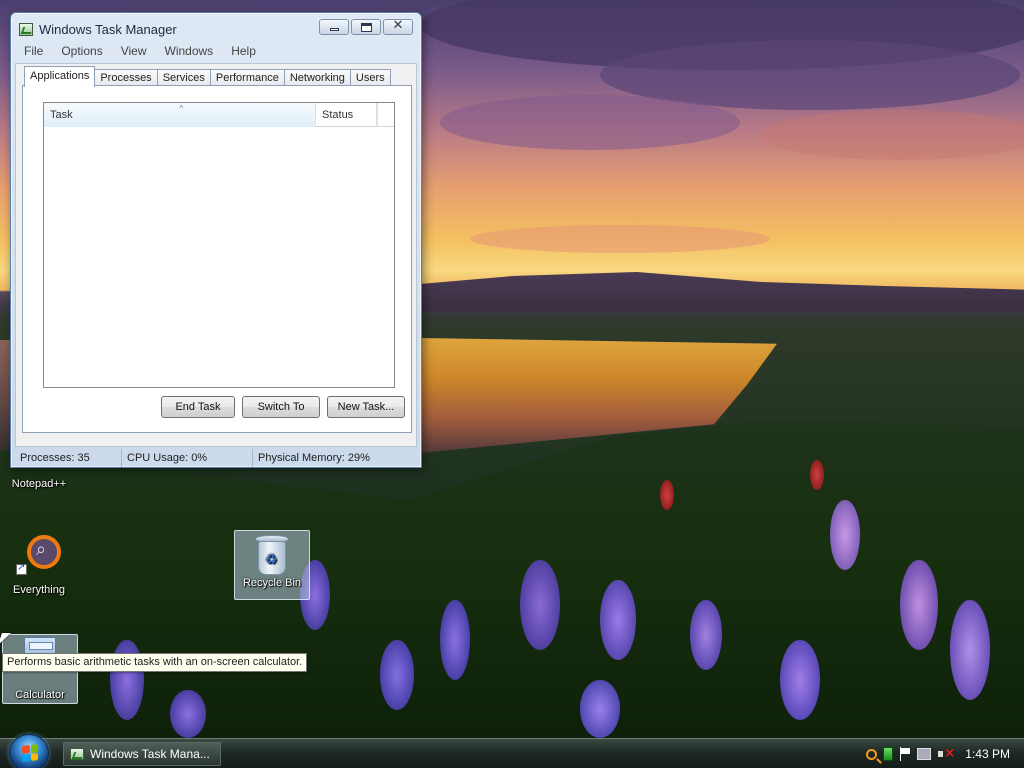  I want to click on mountain-range, so click(722, 292).